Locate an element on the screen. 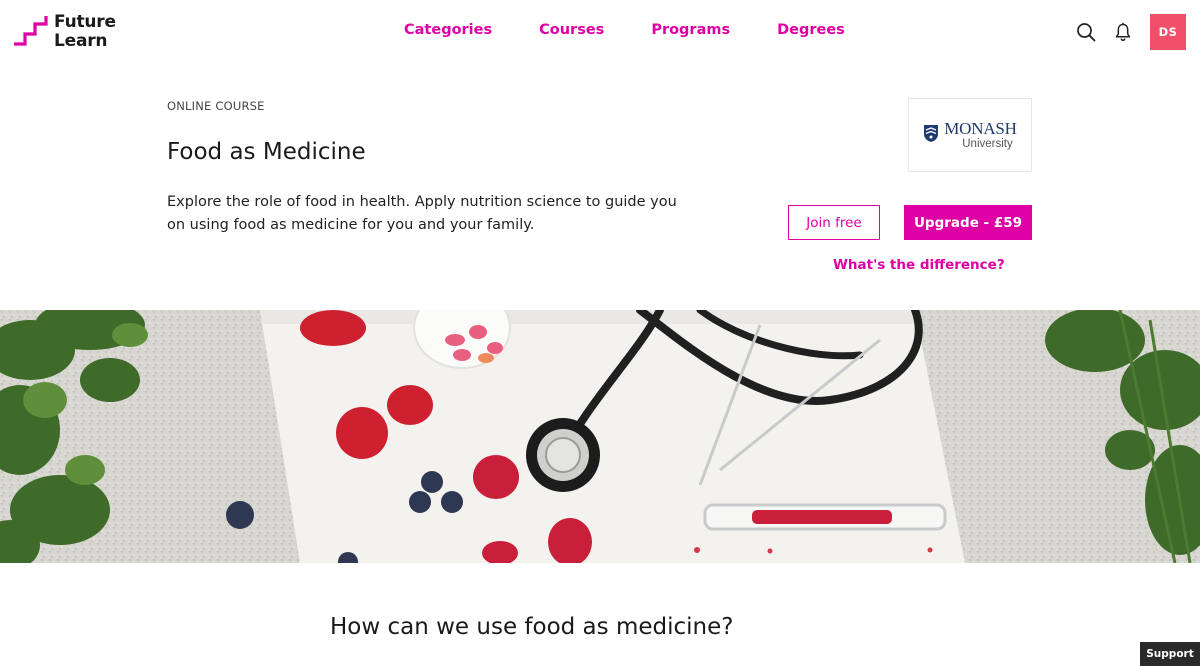  partner-logo: MONASH University is located at coordinates (970, 135).